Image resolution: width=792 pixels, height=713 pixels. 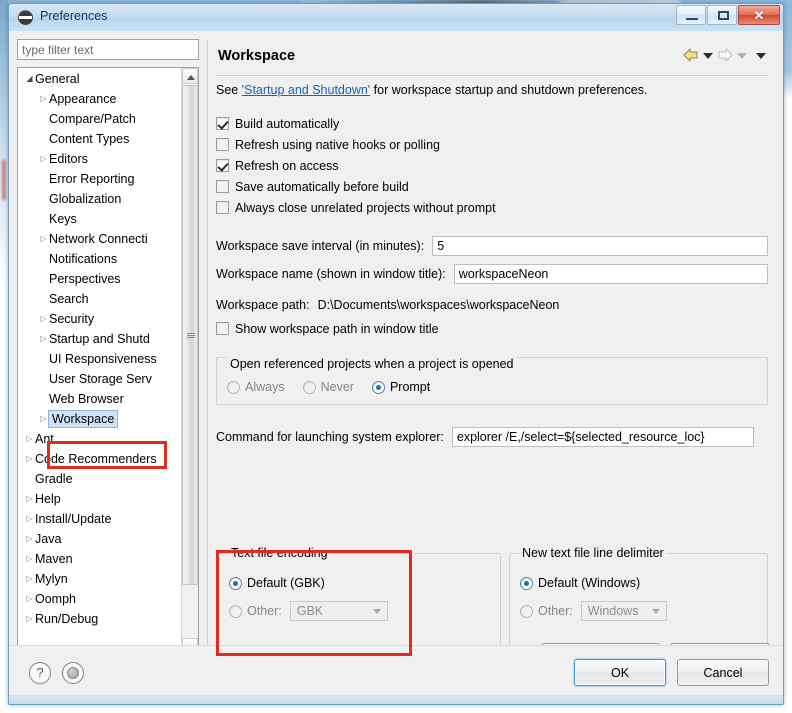 I want to click on sidebar-item-mylyn: ▷ Mylyn, so click(x=100, y=578).